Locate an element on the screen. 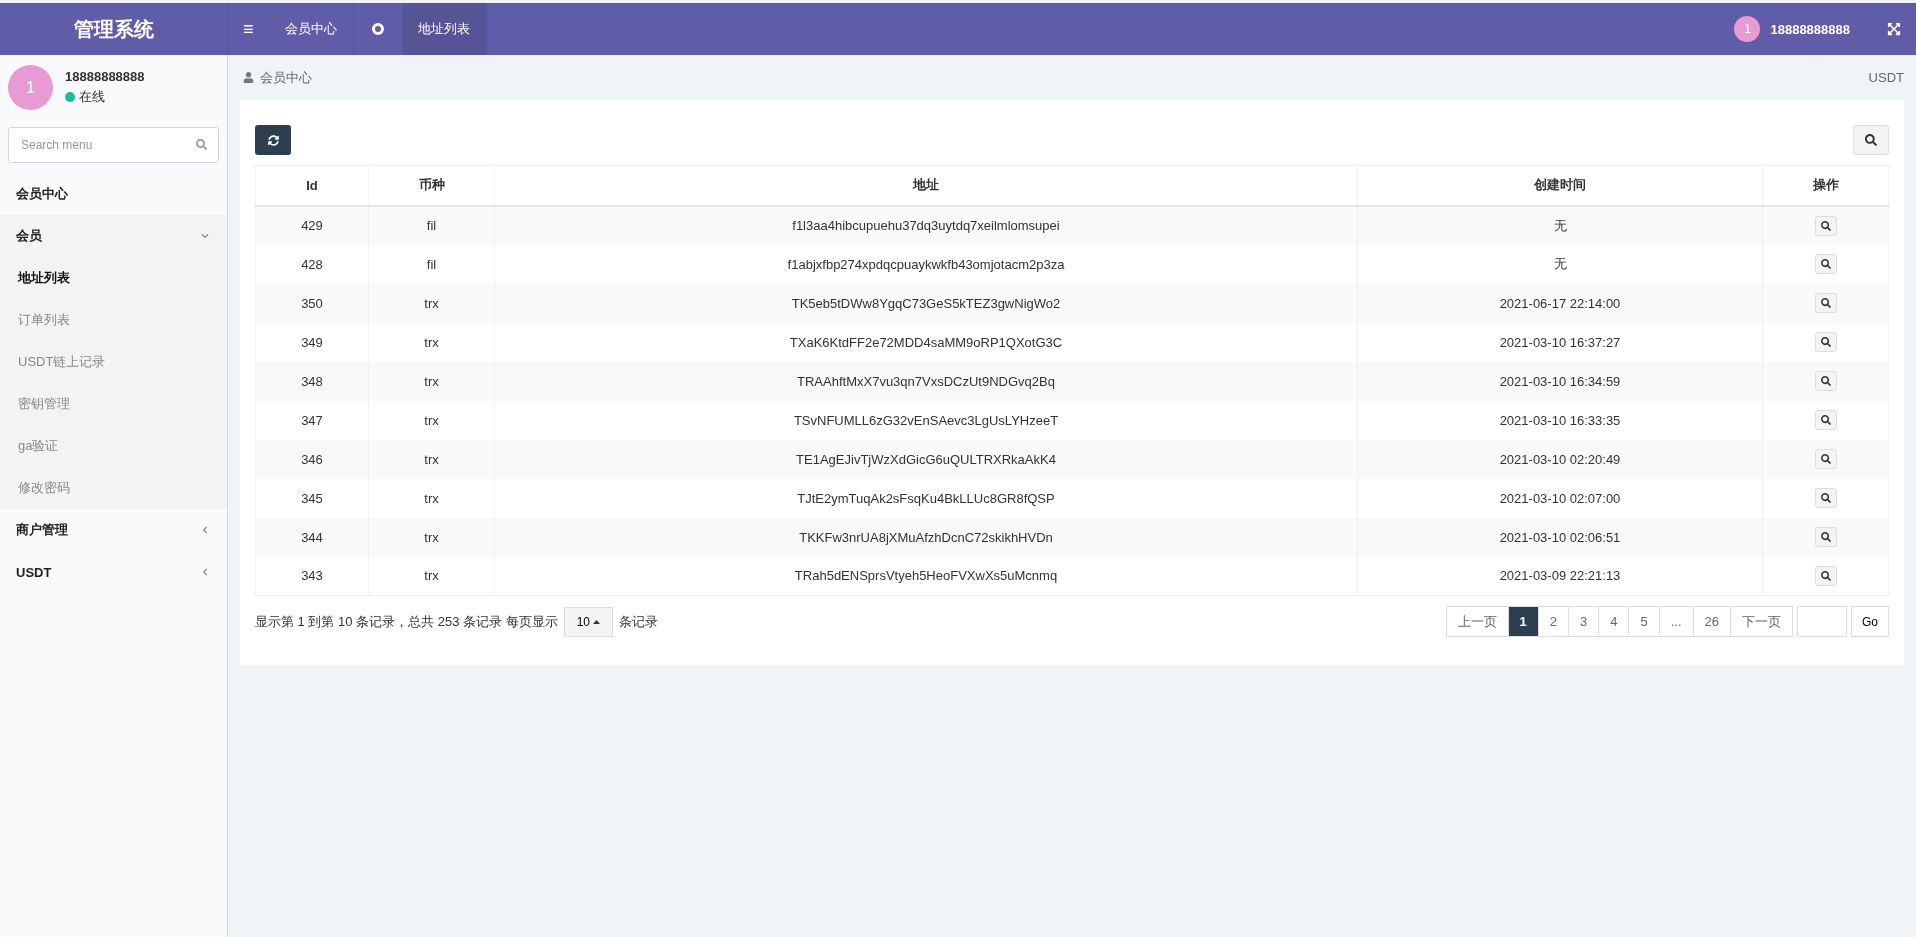 The height and width of the screenshot is (937, 1916). go-button: Go is located at coordinates (1870, 621).